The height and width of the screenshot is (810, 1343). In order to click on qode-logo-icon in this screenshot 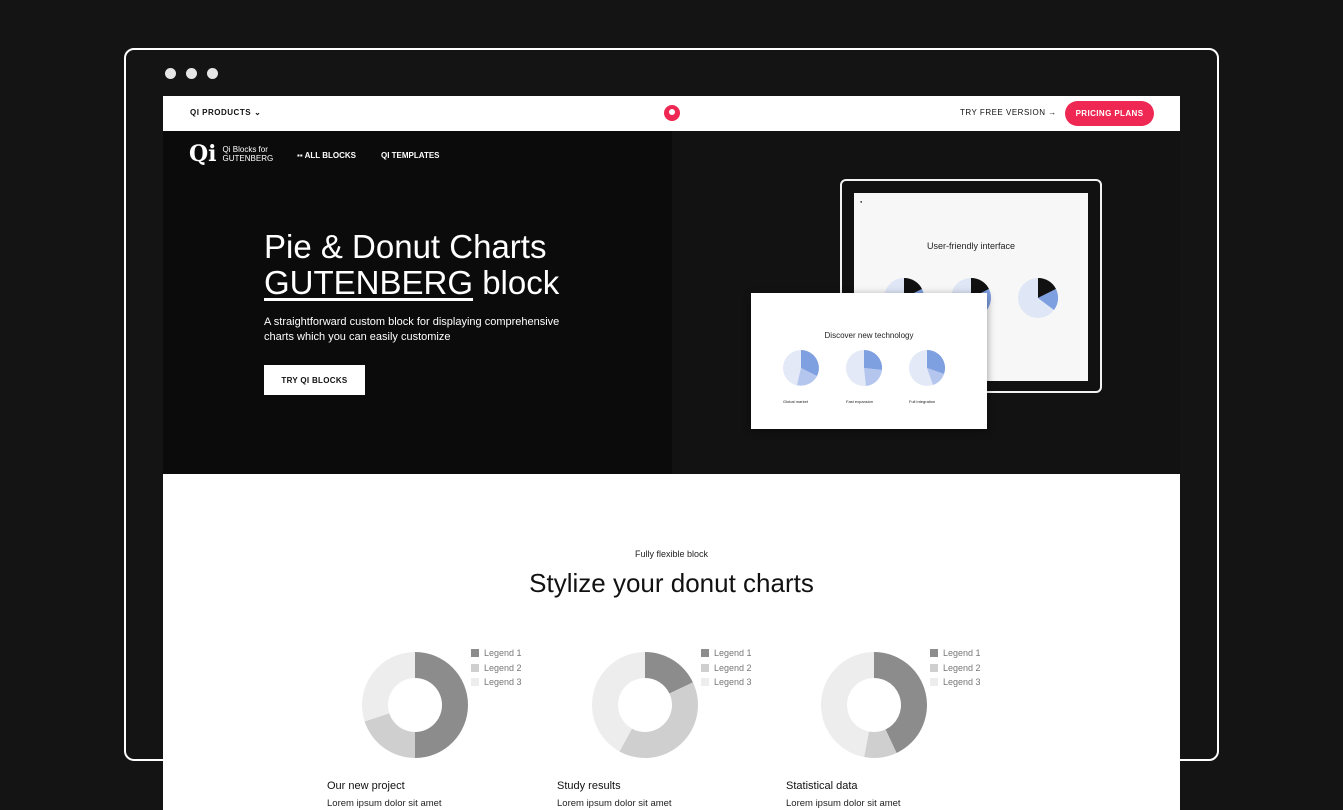, I will do `click(672, 113)`.